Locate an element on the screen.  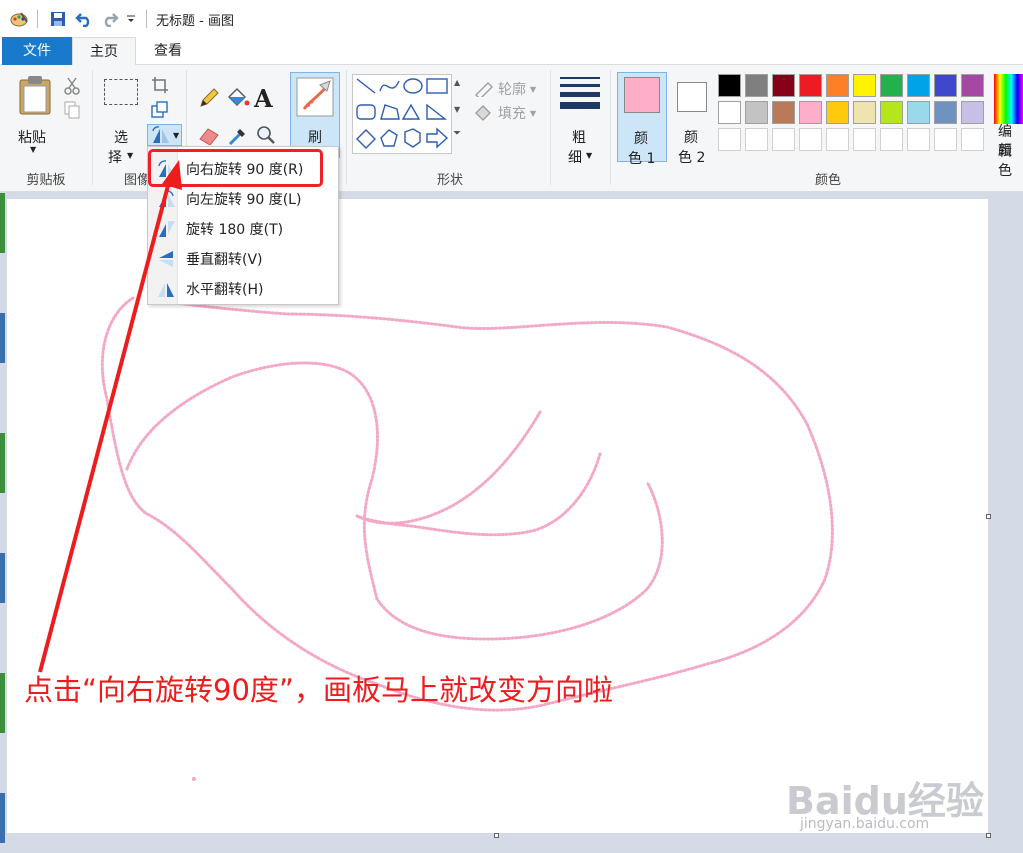
colors-group-label: 颜色 is located at coordinates (827, 180).